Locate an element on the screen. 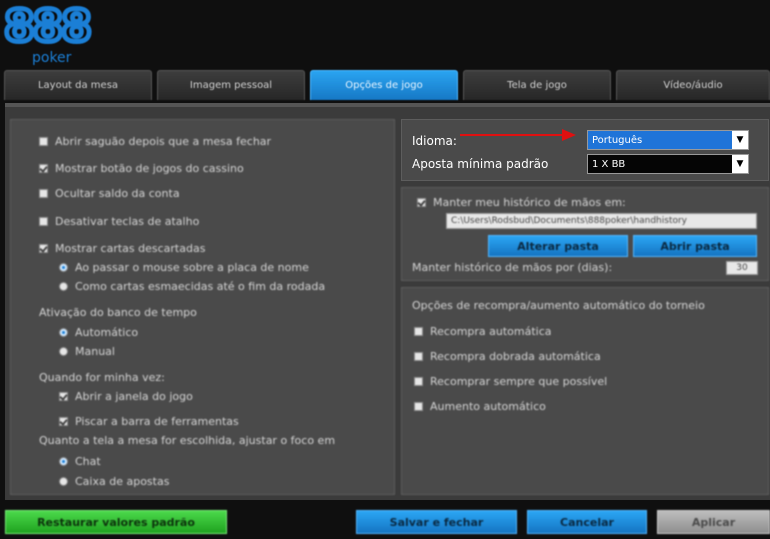  checkbox-disable-hotkeys is located at coordinates (43, 221).